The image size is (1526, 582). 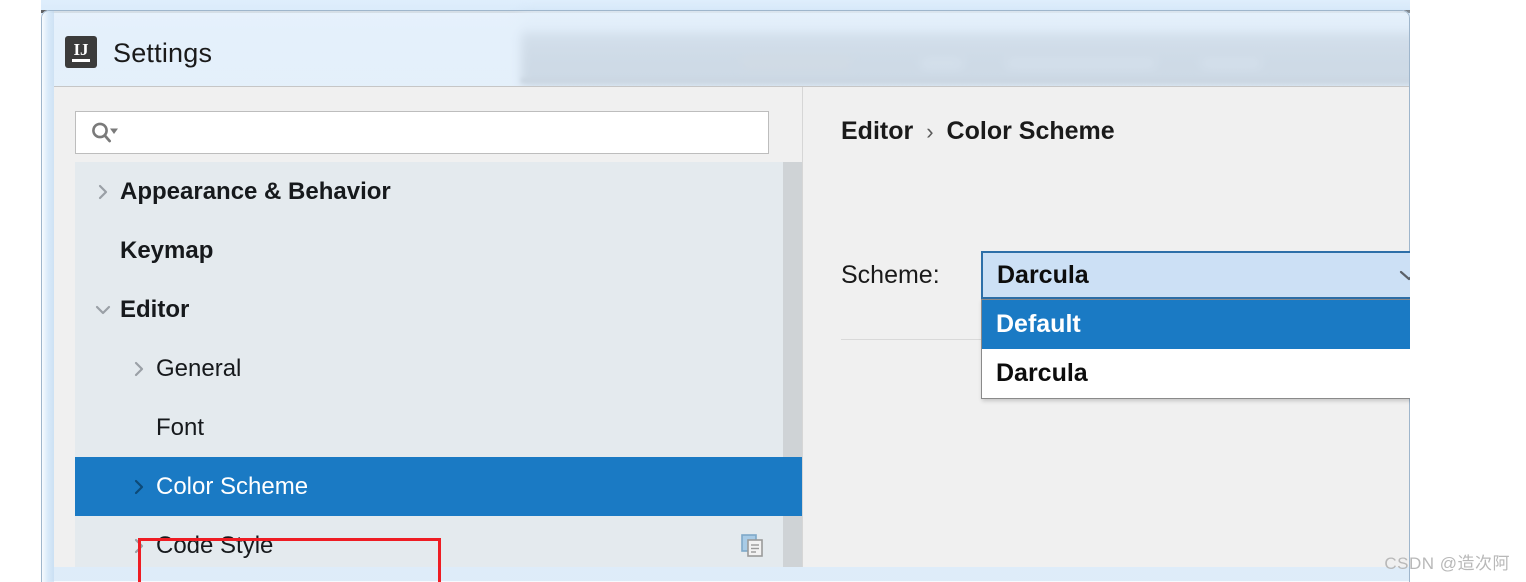 I want to click on sidebar-item-appearance-behavior: Appearance & Behavior, so click(x=438, y=191).